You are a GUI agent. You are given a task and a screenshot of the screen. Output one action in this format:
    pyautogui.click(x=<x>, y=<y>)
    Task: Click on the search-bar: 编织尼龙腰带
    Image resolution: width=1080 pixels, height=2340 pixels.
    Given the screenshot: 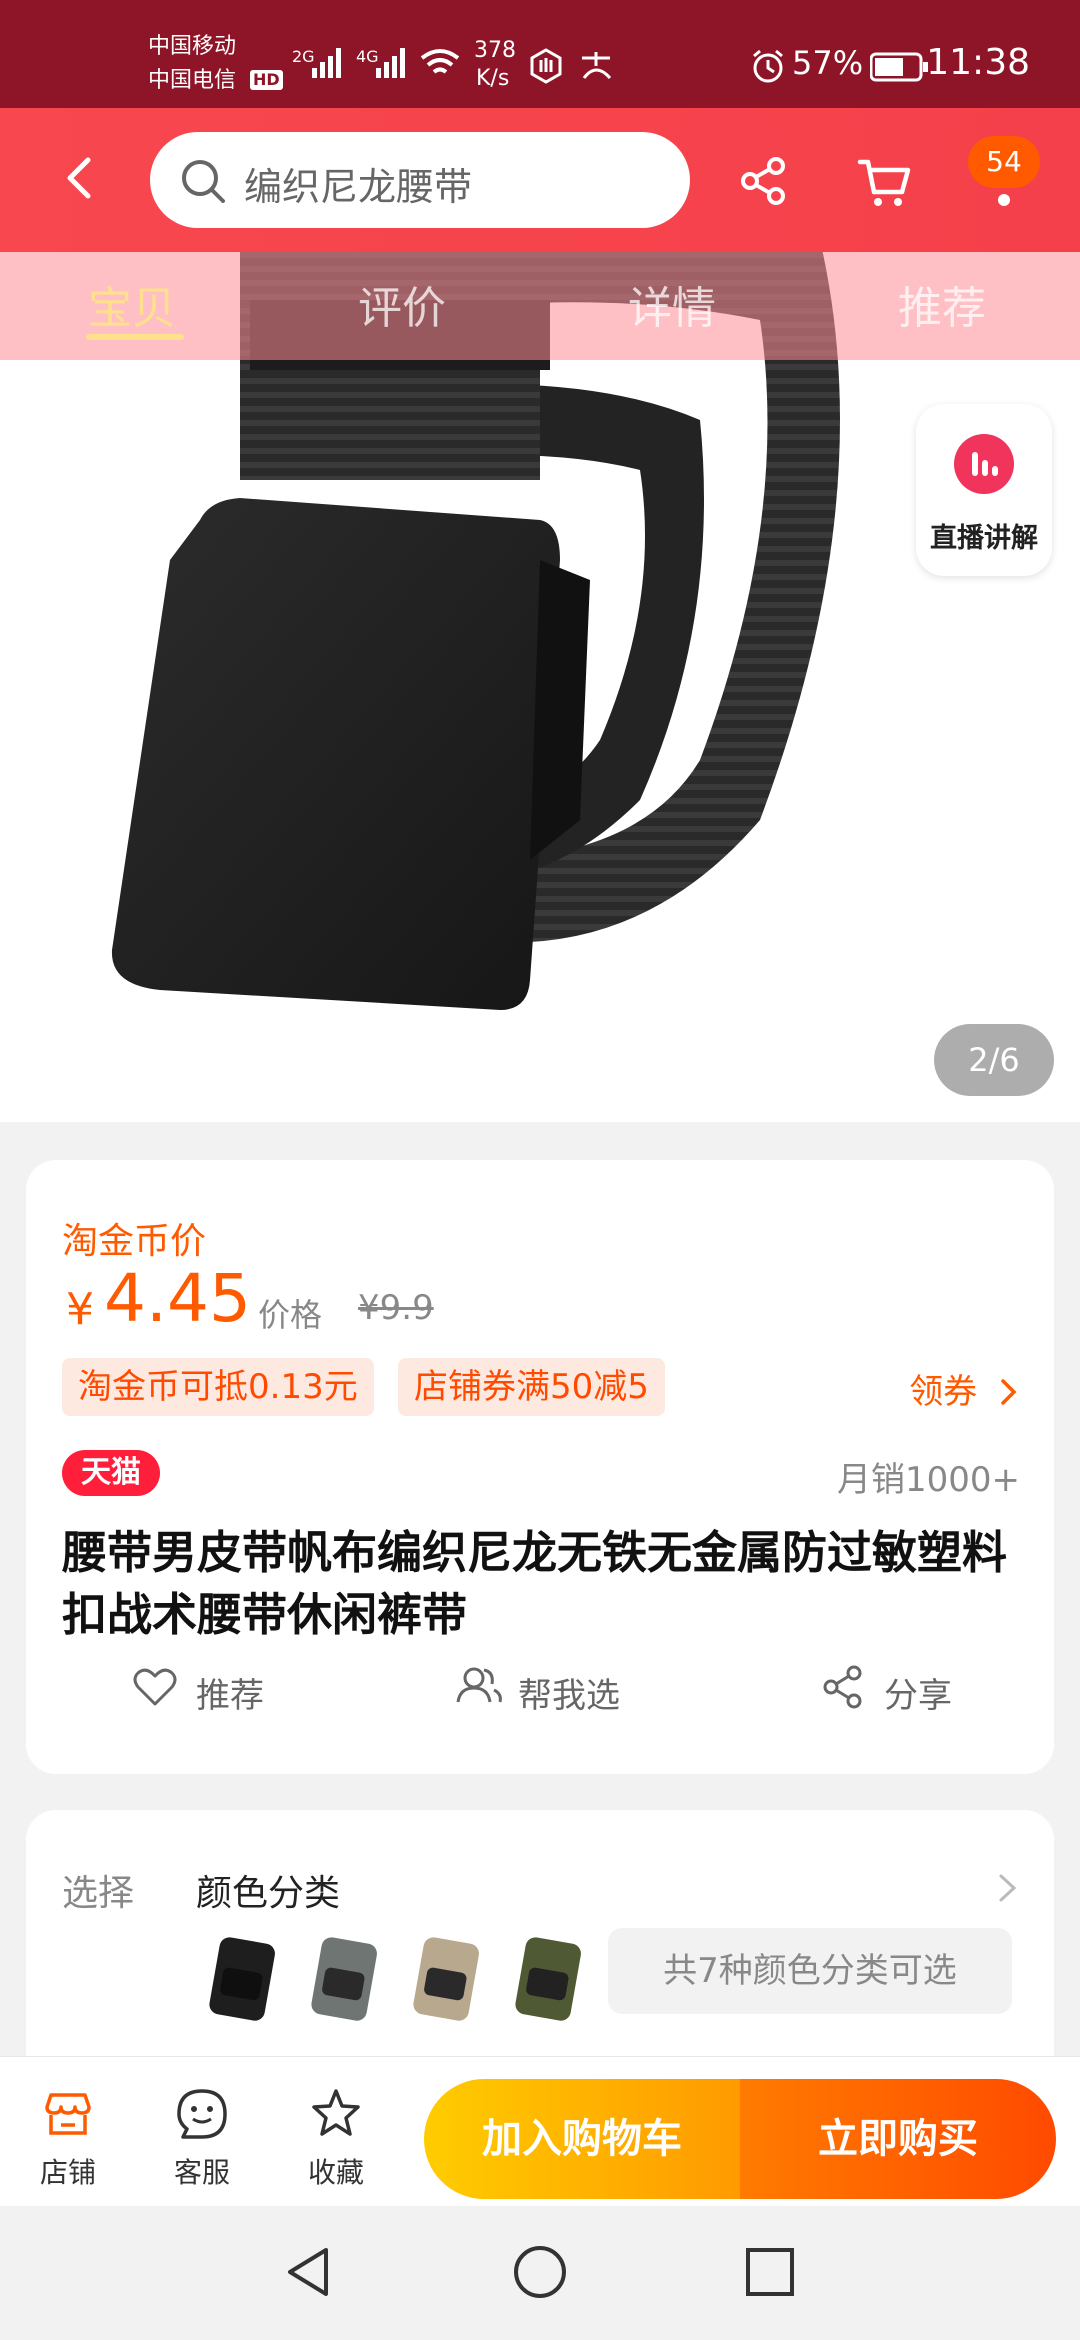 What is the action you would take?
    pyautogui.click(x=420, y=180)
    